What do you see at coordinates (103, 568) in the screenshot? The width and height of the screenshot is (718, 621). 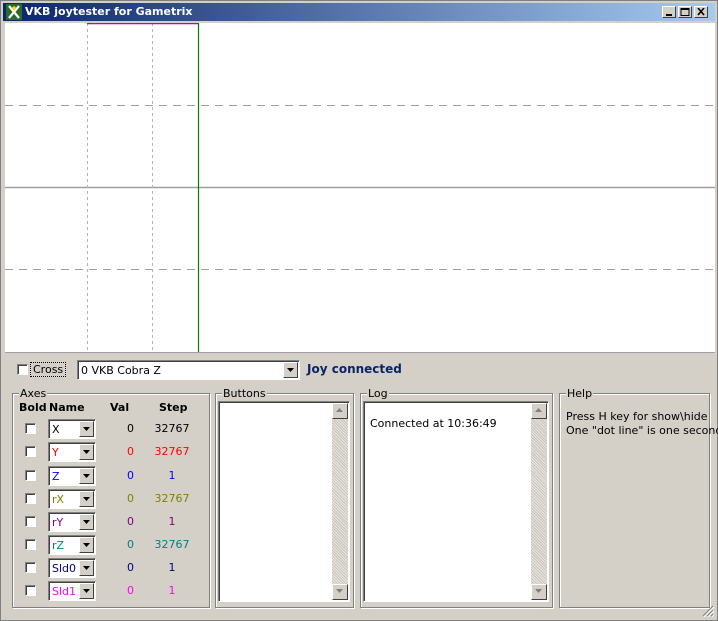 I see `axis-row-sld0: Sld0 0 1` at bounding box center [103, 568].